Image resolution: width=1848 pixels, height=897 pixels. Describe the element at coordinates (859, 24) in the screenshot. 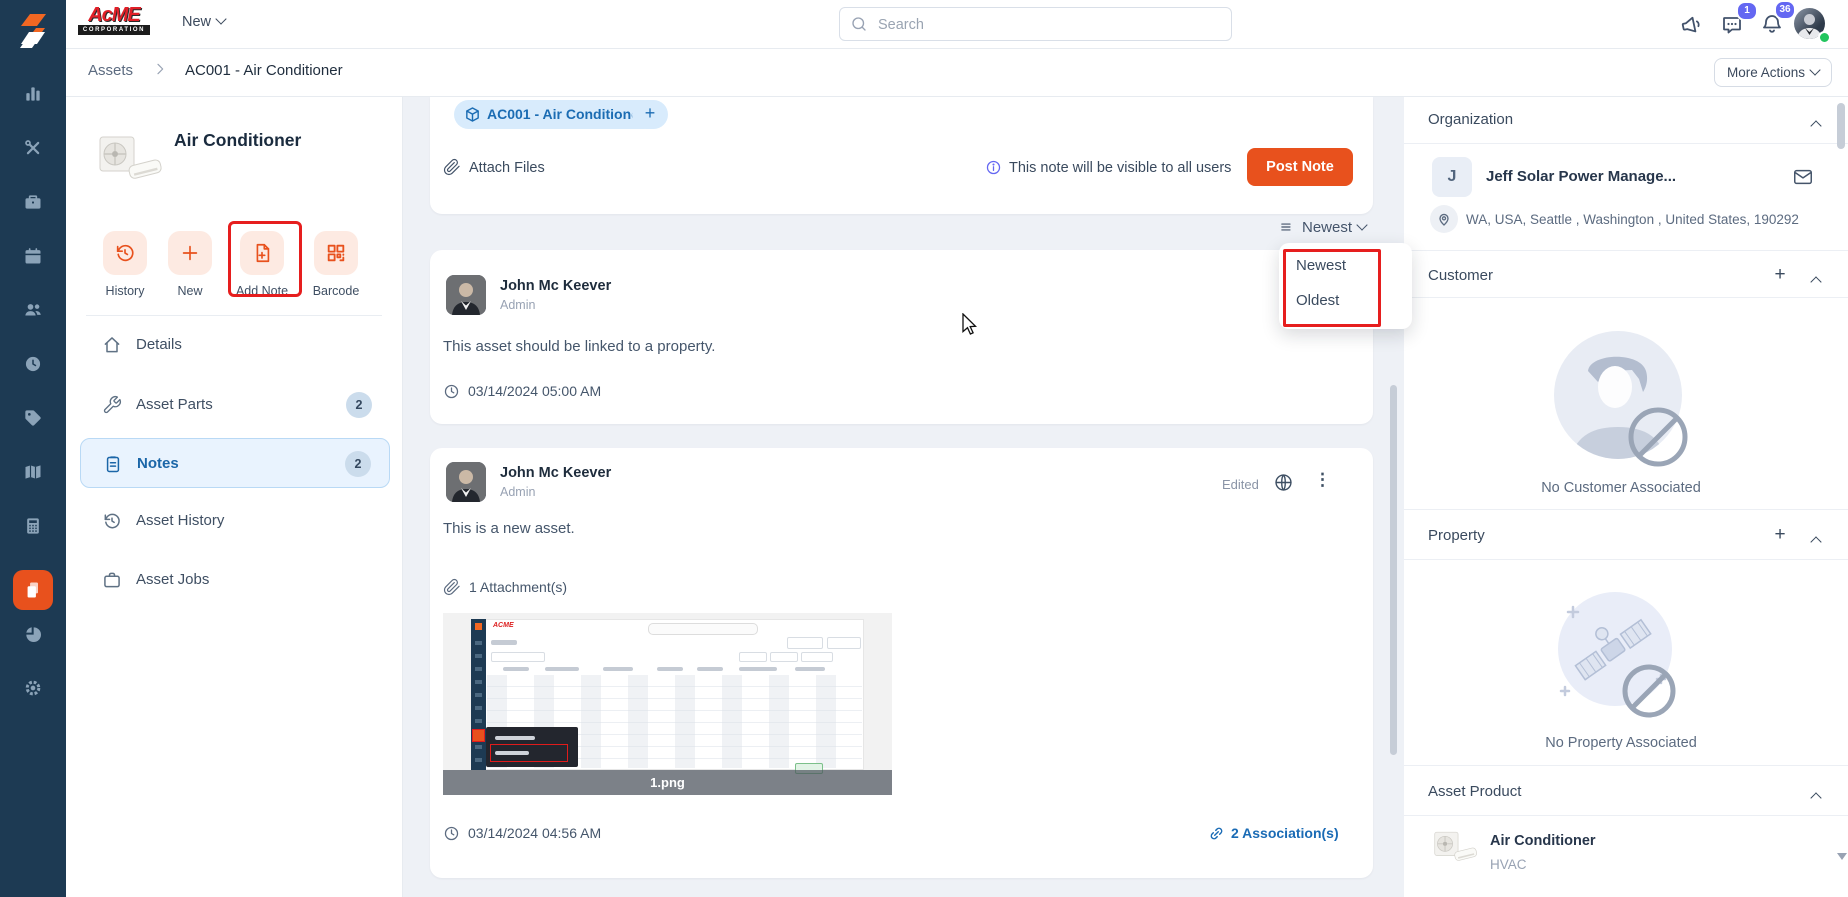

I see `search-icon` at that location.